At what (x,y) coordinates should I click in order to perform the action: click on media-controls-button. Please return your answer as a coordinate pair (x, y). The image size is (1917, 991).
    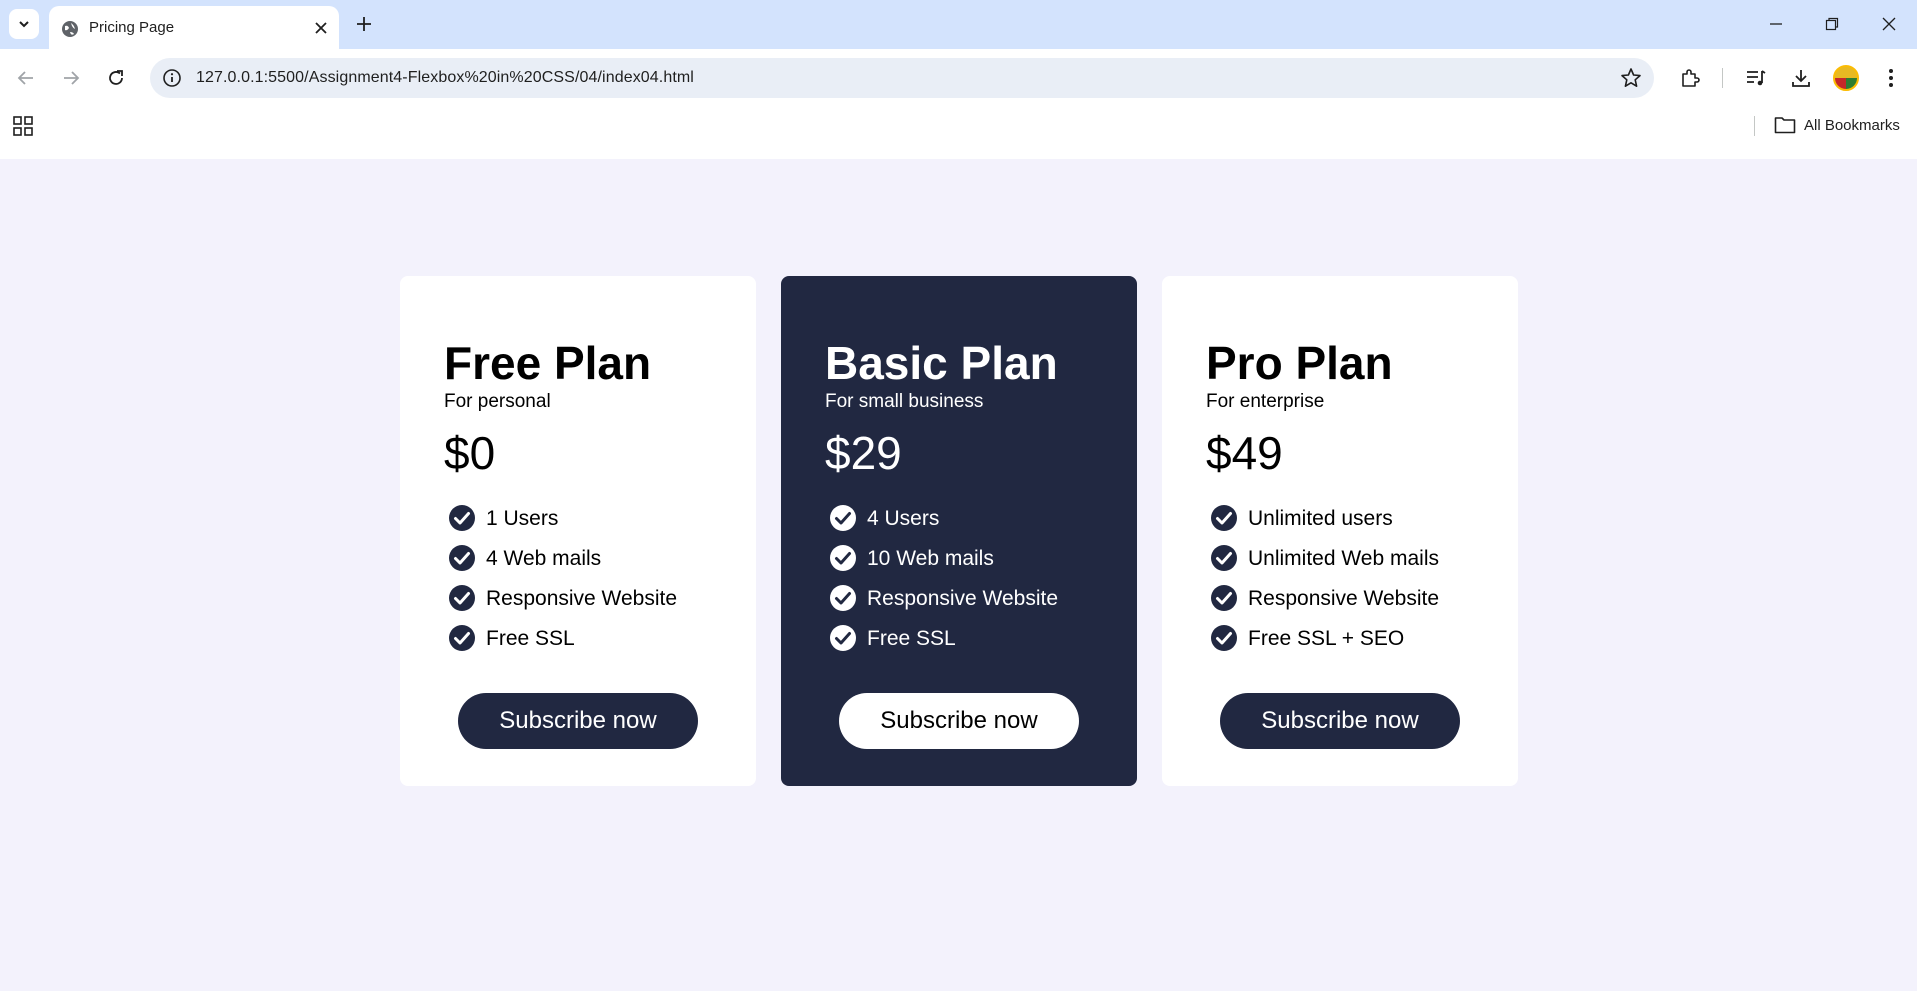
    Looking at the image, I should click on (1756, 78).